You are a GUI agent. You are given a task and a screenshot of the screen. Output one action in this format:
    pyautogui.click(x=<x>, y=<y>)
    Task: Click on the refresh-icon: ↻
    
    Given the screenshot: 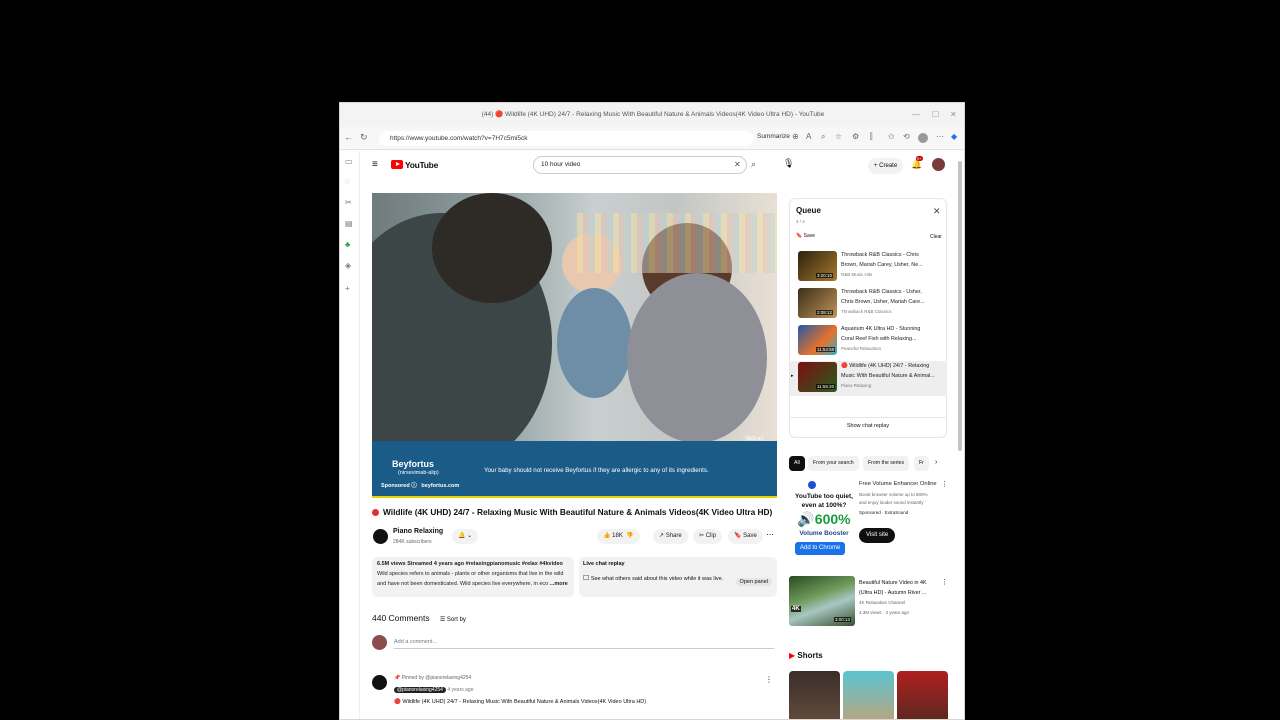 What is the action you would take?
    pyautogui.click(x=364, y=137)
    